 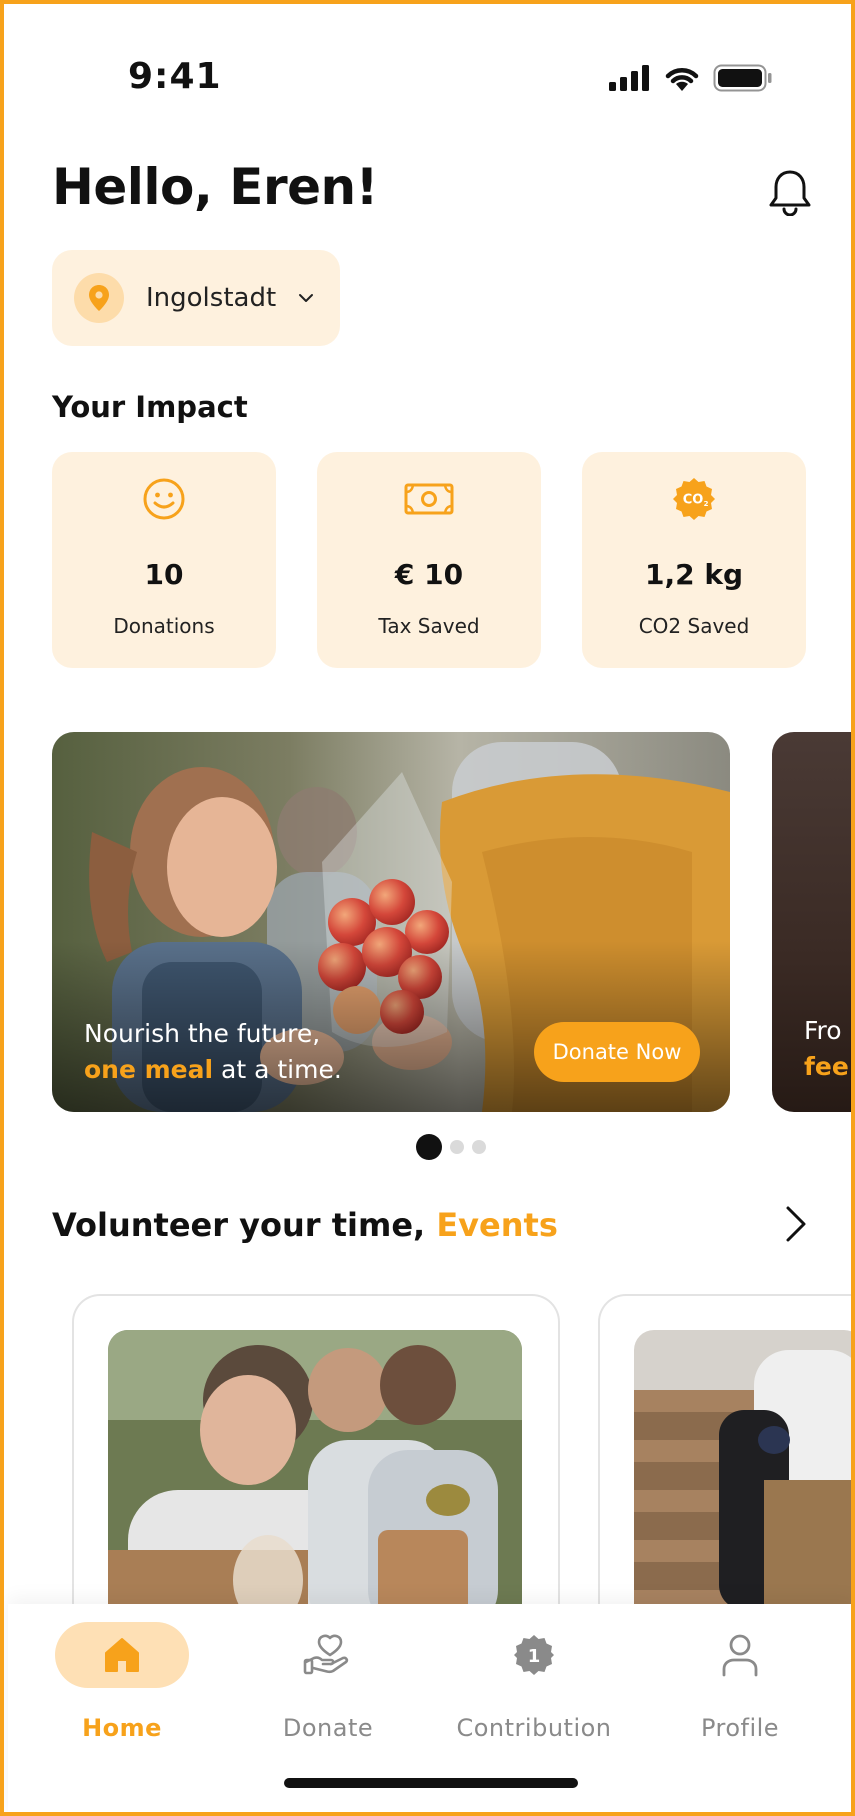 I want to click on impact-label: Tax Saved, so click(x=429, y=626).